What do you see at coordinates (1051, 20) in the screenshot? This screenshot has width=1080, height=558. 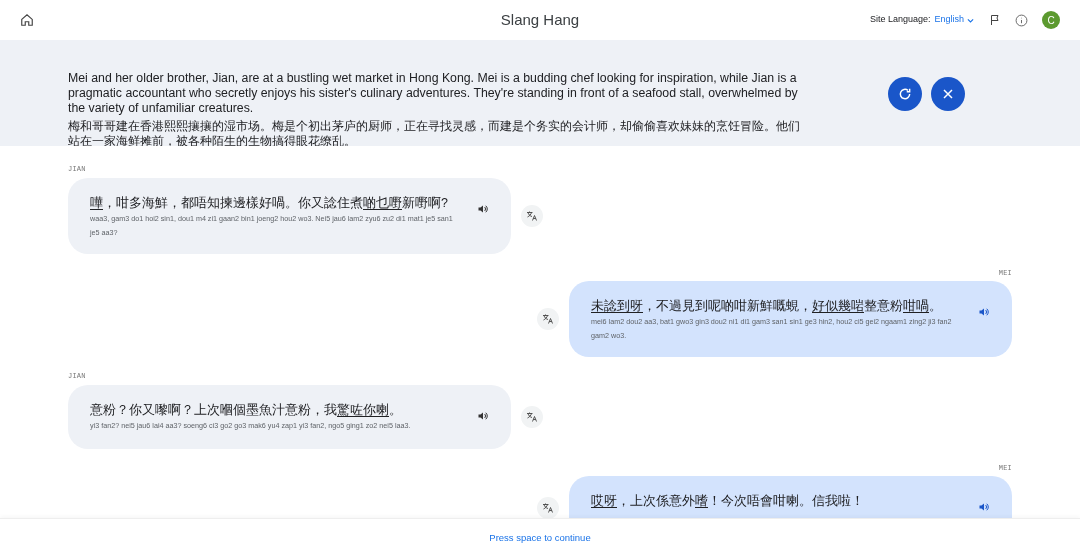 I see `avatar: C` at bounding box center [1051, 20].